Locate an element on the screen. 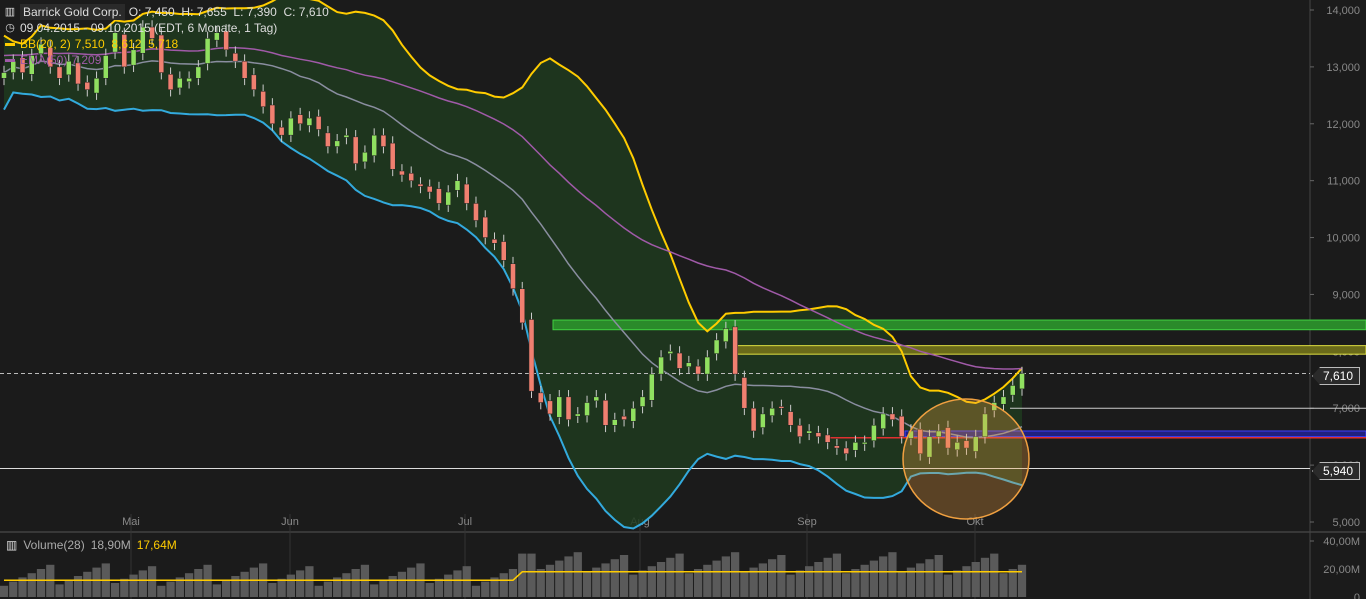 The image size is (1366, 599). level-price-badge: 5,940 is located at coordinates (1336, 471).